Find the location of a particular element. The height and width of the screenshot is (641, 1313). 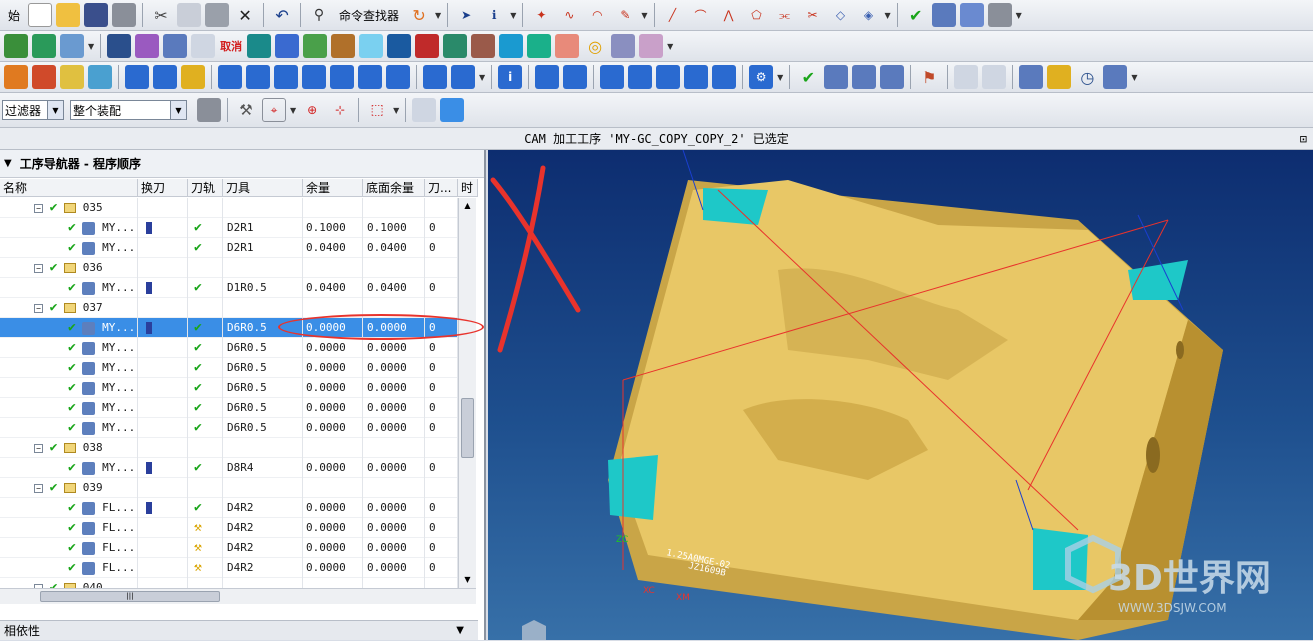

check-tree-icon: ✔ is located at coordinates (808, 77).